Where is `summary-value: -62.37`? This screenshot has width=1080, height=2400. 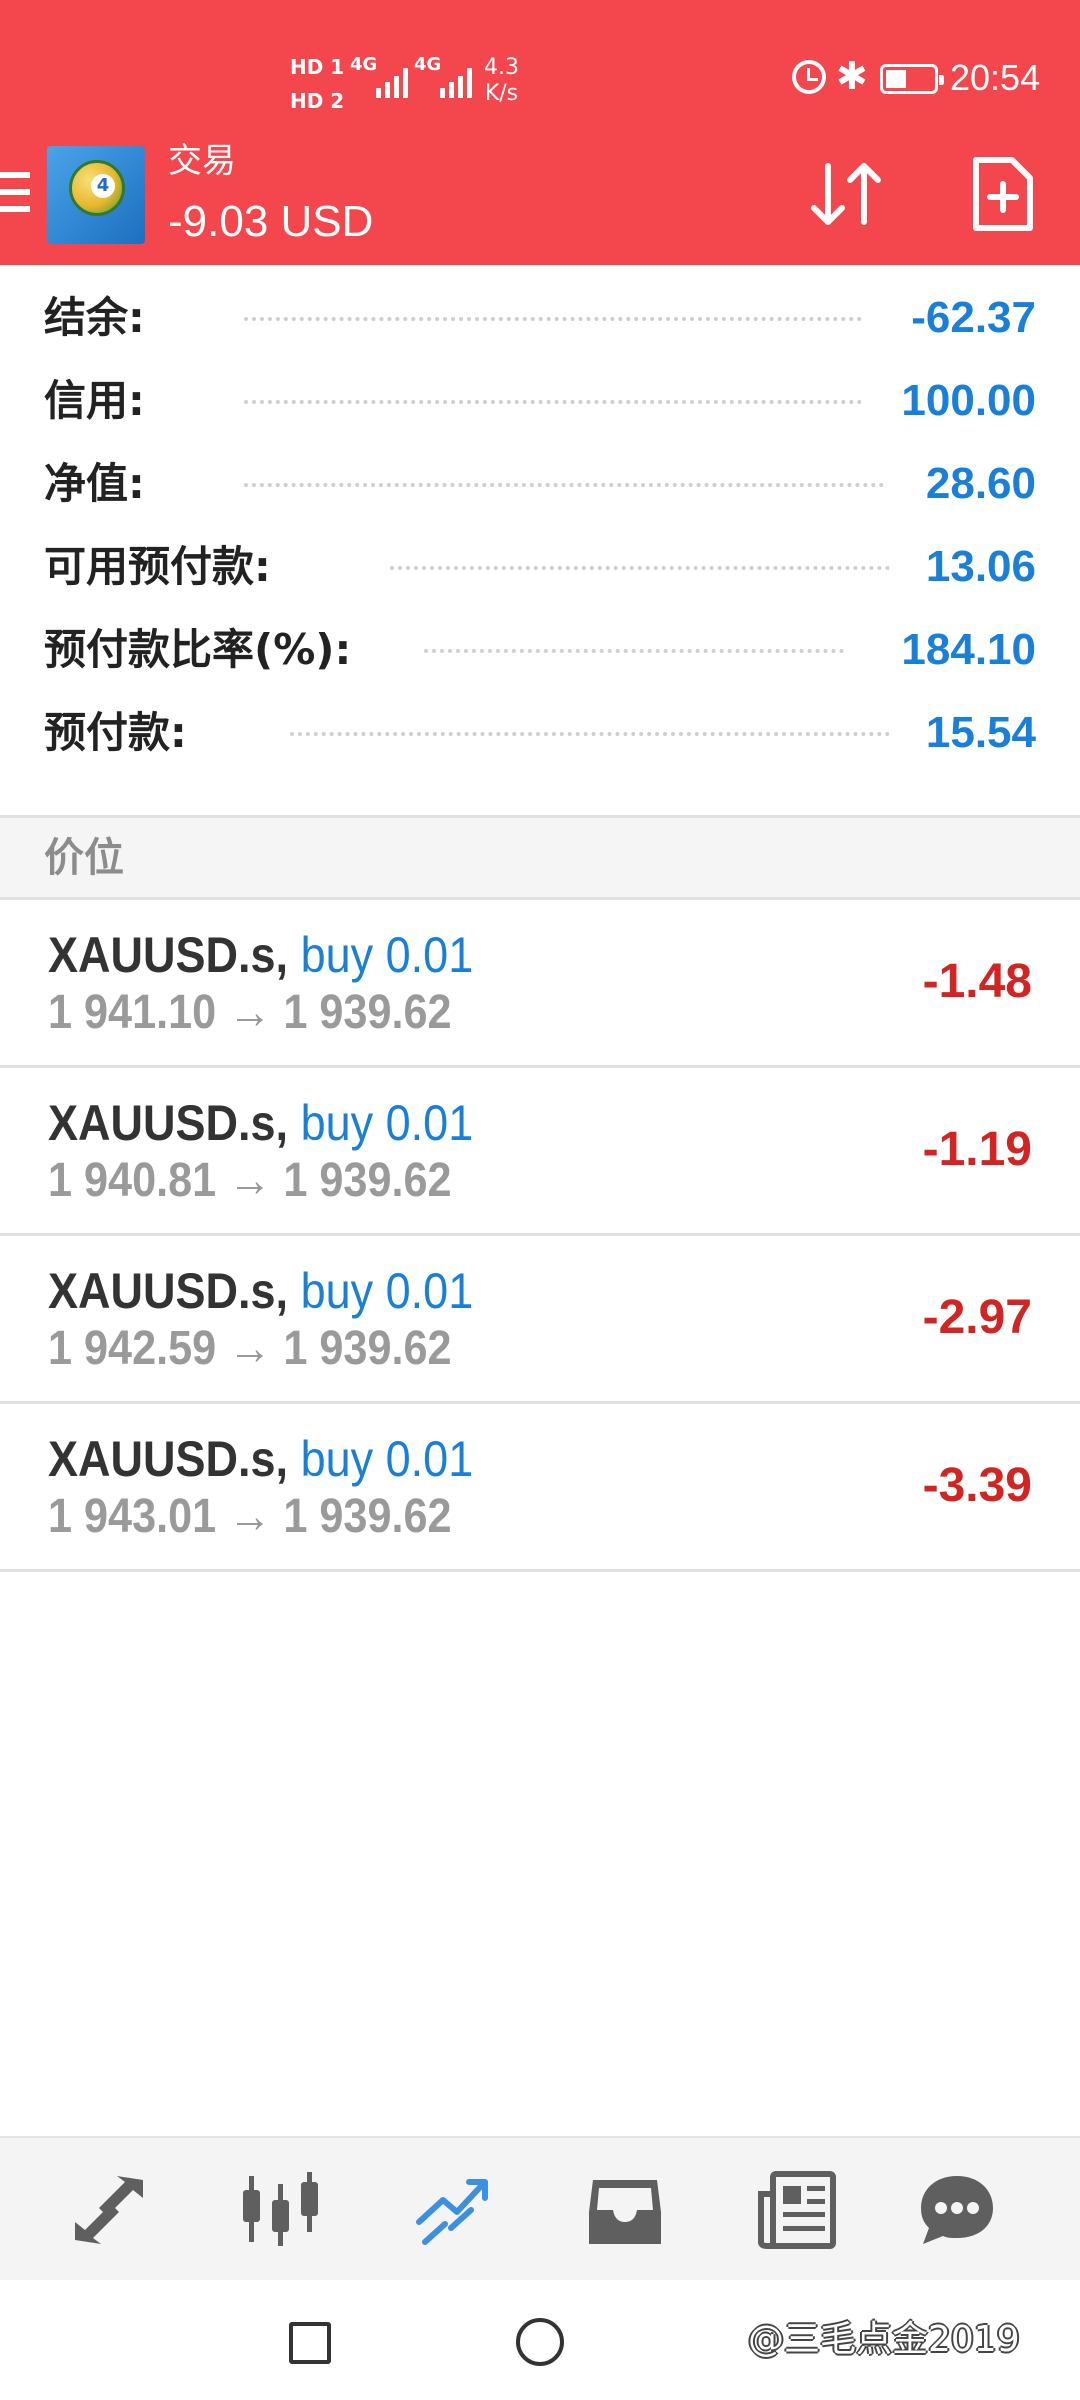 summary-value: -62.37 is located at coordinates (973, 317).